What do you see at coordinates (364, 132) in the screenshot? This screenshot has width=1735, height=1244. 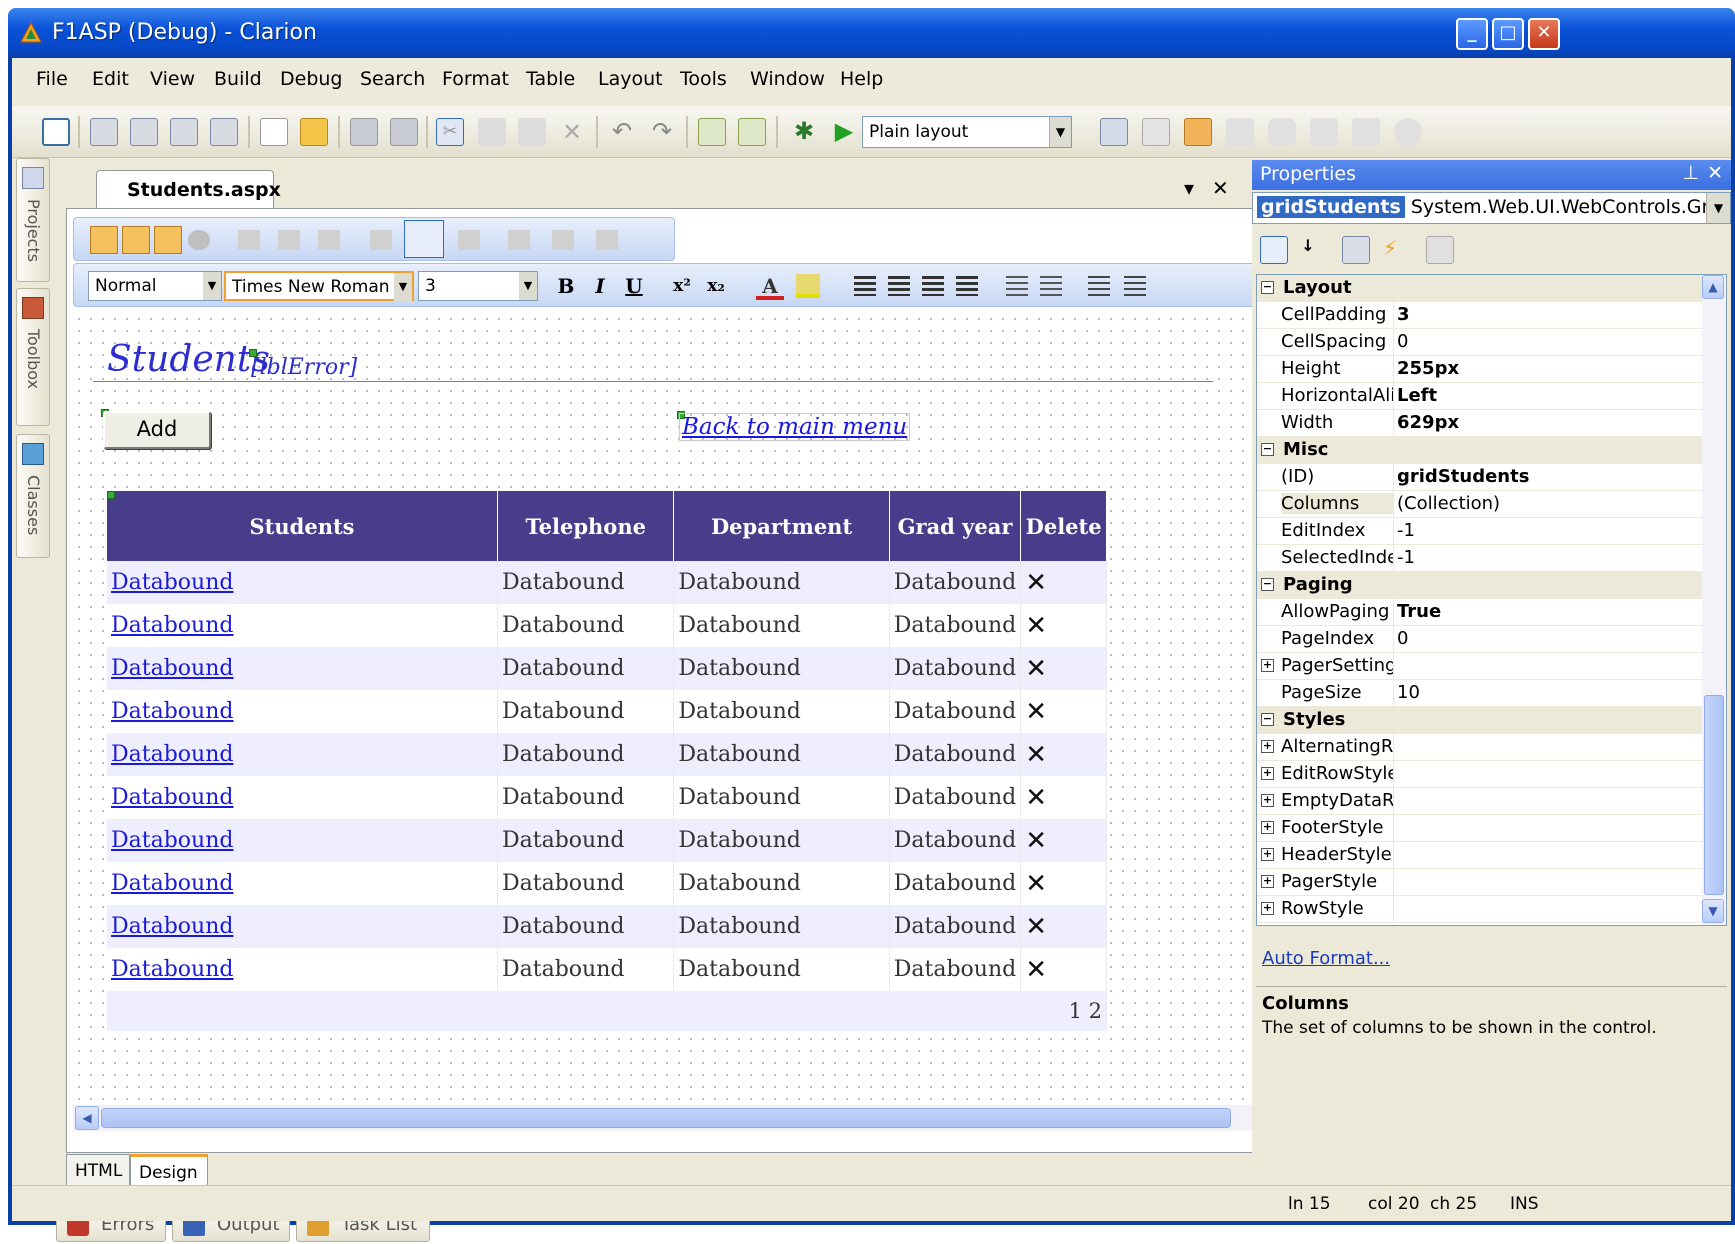 I see `save-icon` at bounding box center [364, 132].